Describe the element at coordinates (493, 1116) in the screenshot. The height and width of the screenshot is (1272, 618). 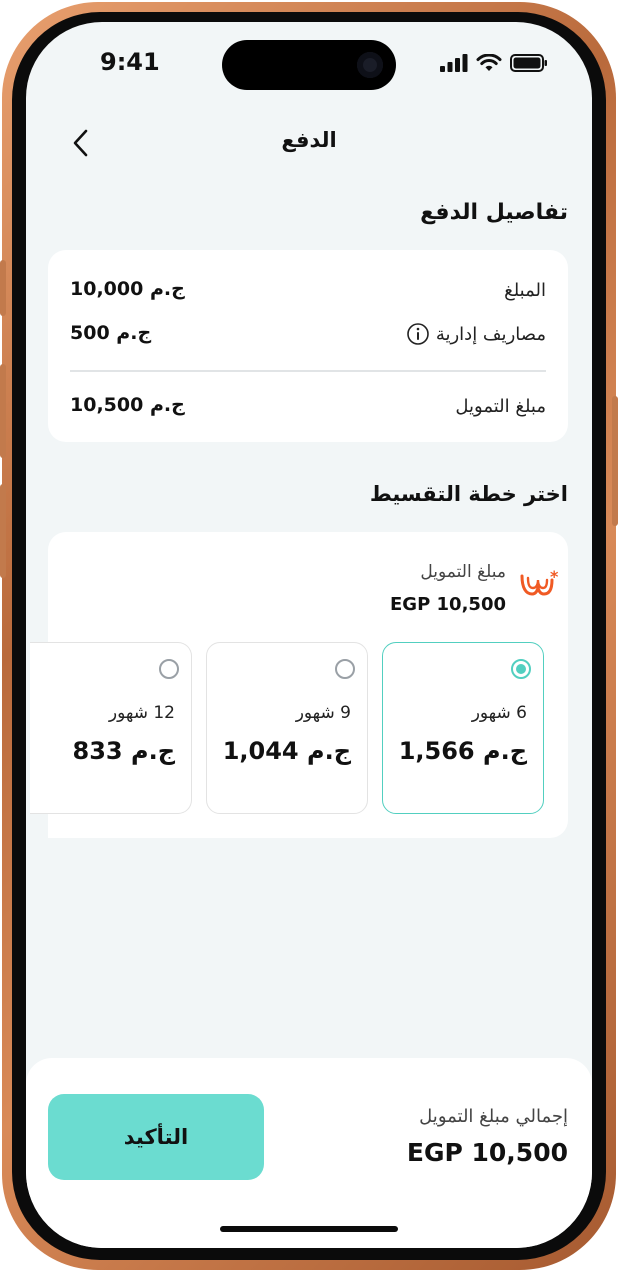
I see `total-financing-label: إجمالي مبلغ التمويل` at that location.